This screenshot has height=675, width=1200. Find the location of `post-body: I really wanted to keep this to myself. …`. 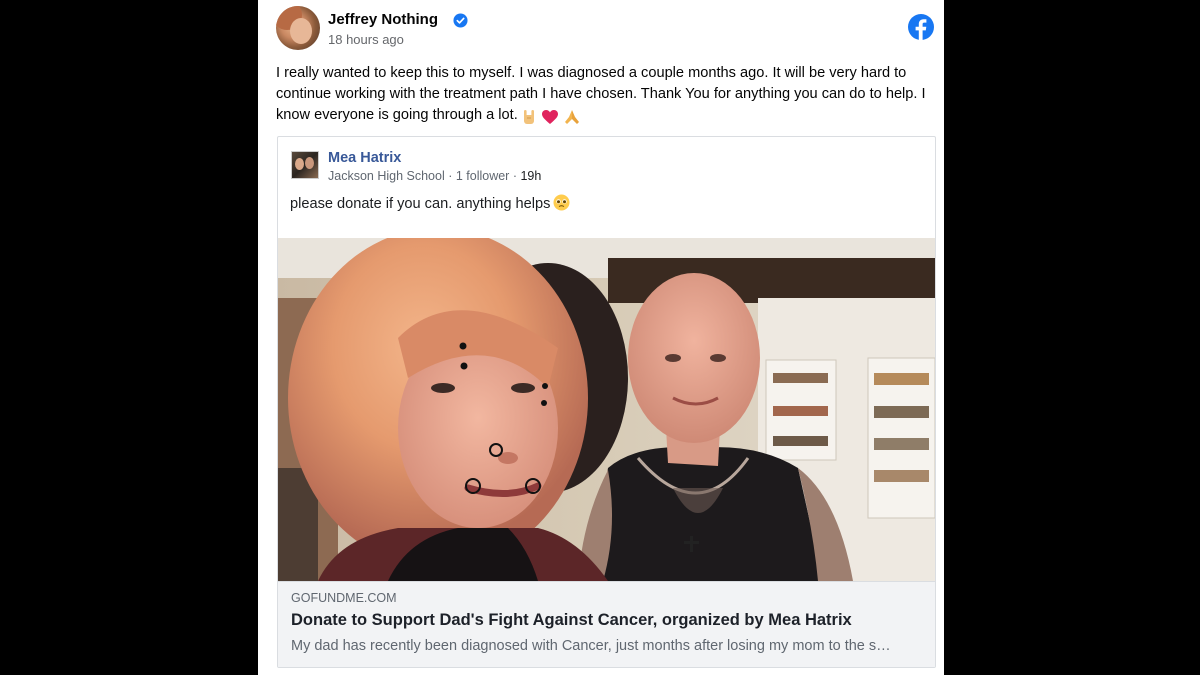

post-body: I really wanted to keep this to myself. … is located at coordinates (608, 95).